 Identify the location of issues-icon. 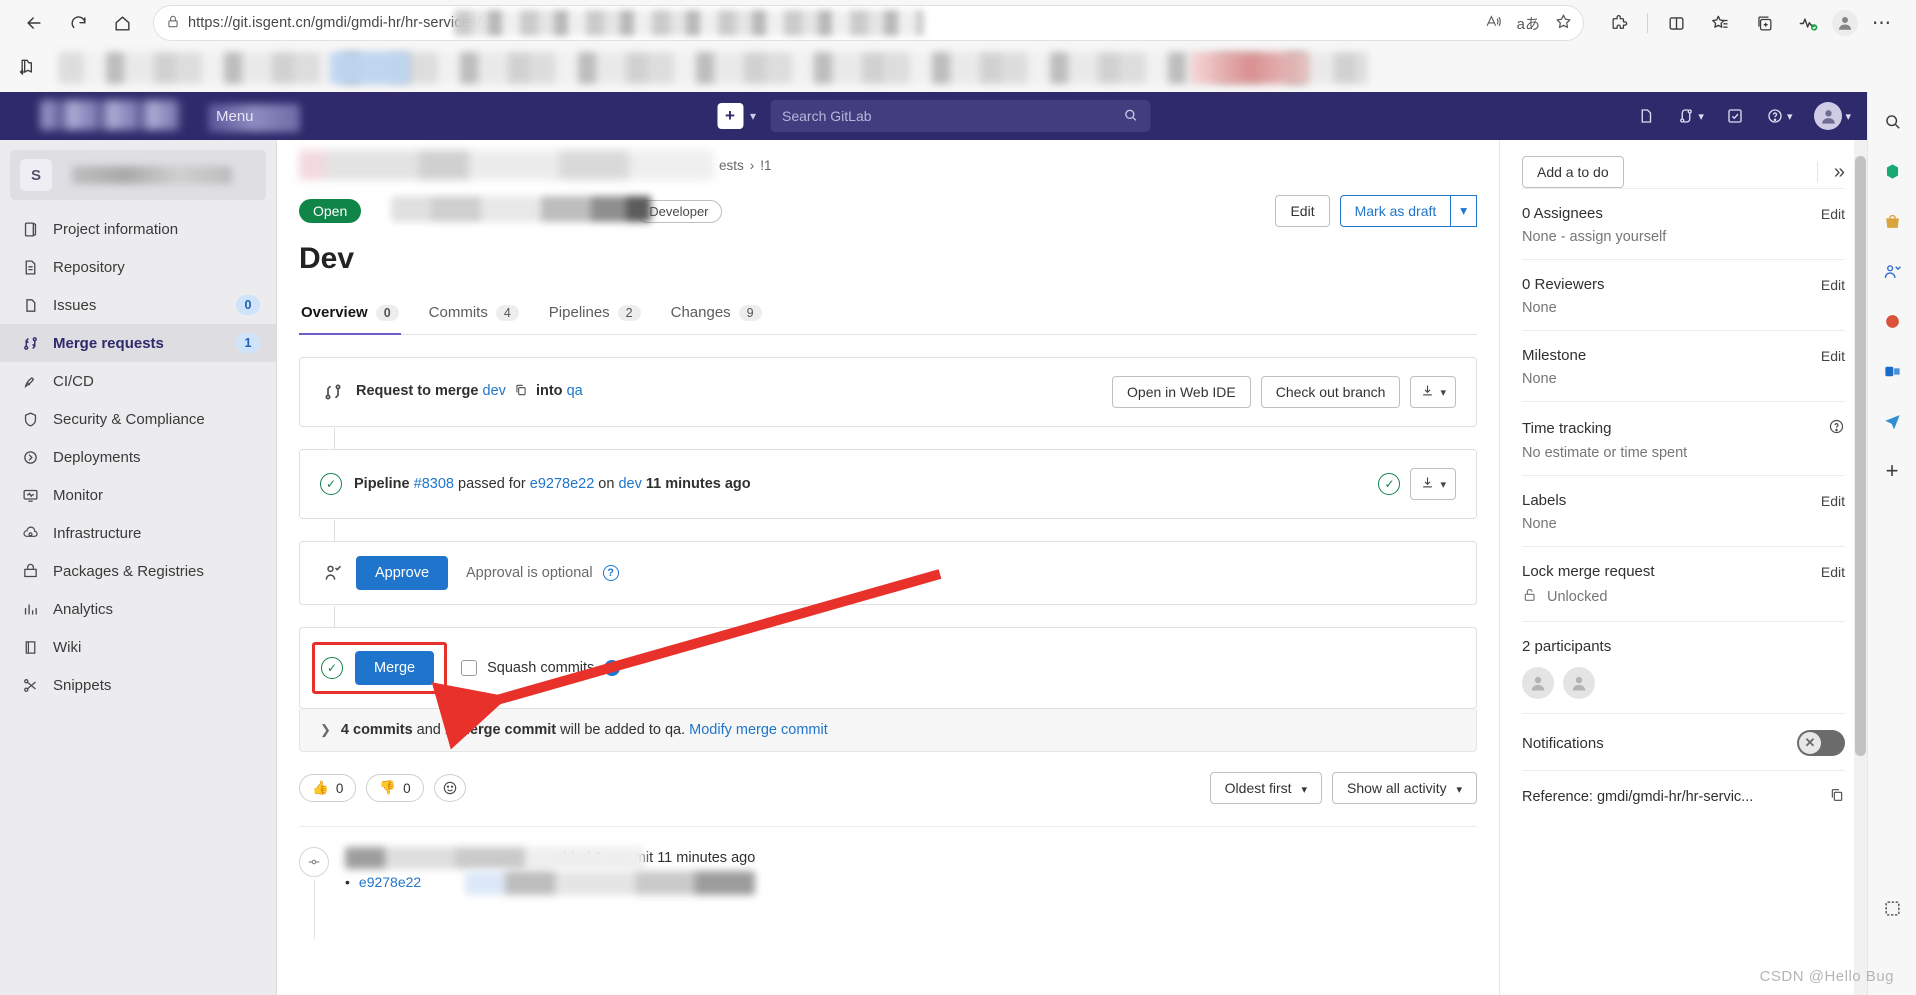
(1646, 116).